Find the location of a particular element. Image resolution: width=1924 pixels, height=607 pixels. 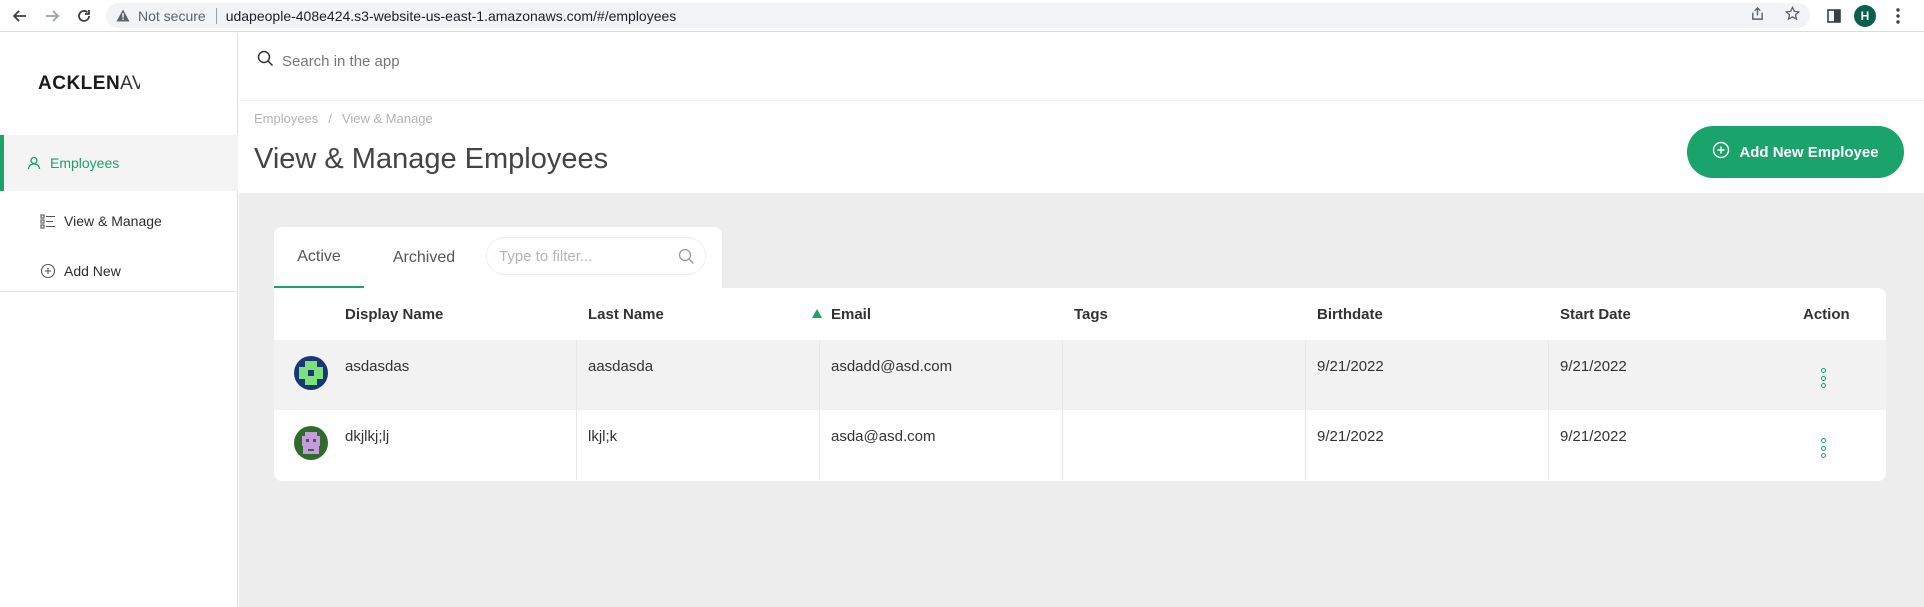

column-header-start-date: Start Date is located at coordinates (1595, 314).